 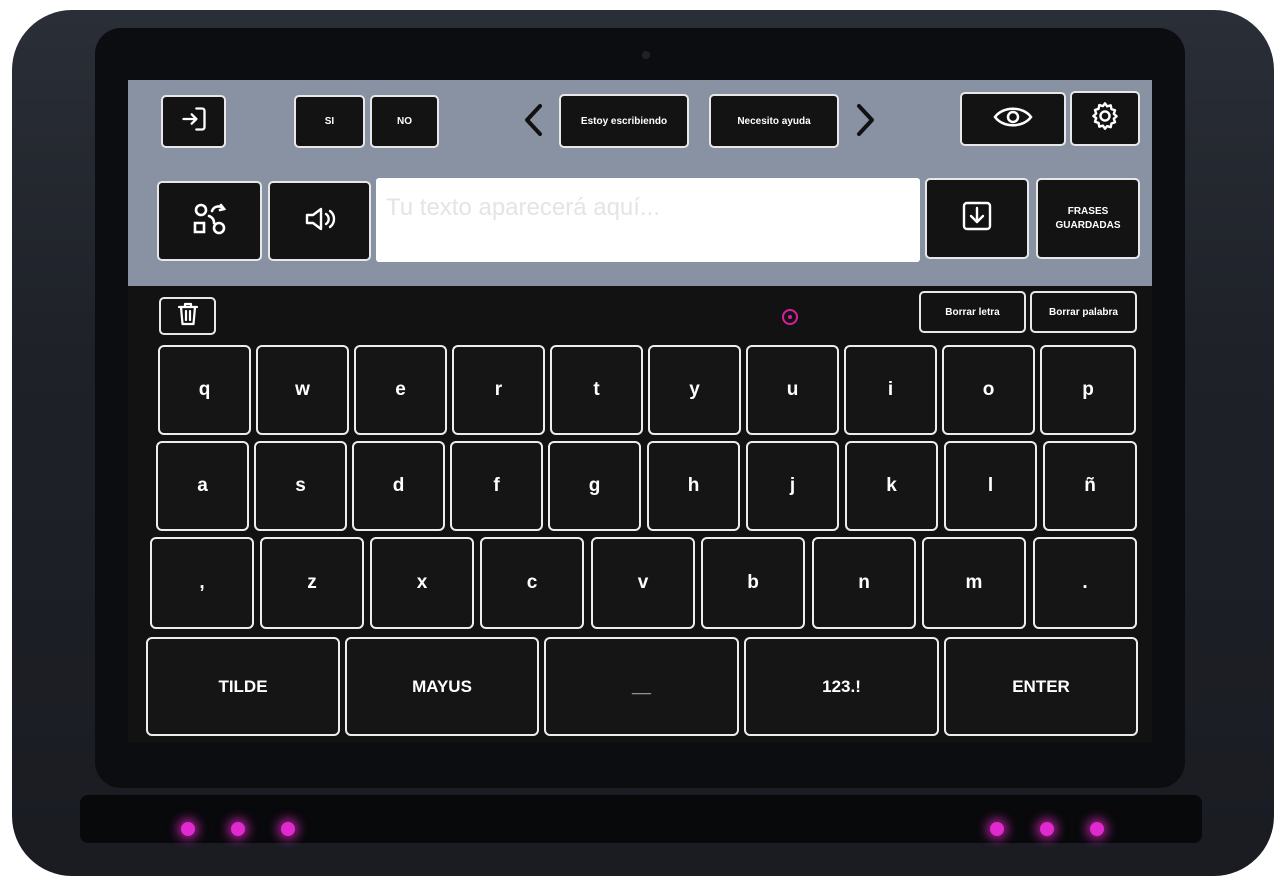 I want to click on phrase-estoy-escribiendo-button: Estoy escribiendo, so click(x=624, y=121).